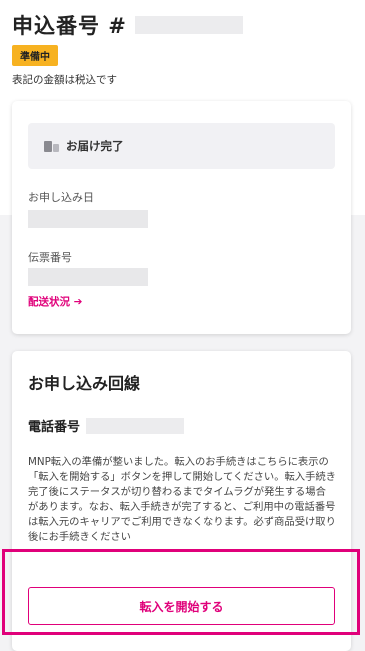 The image size is (365, 651). What do you see at coordinates (84, 383) in the screenshot?
I see `section-title: お申し込み回線` at bounding box center [84, 383].